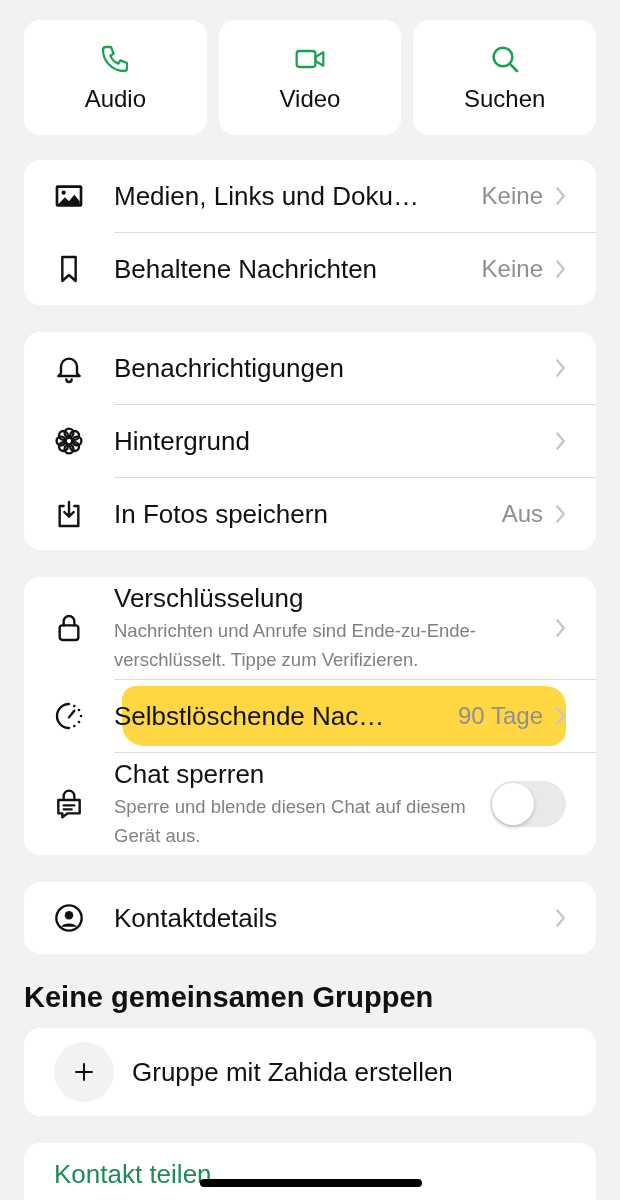 This screenshot has height=1200, width=620. I want to click on row-value: Aus, so click(522, 514).